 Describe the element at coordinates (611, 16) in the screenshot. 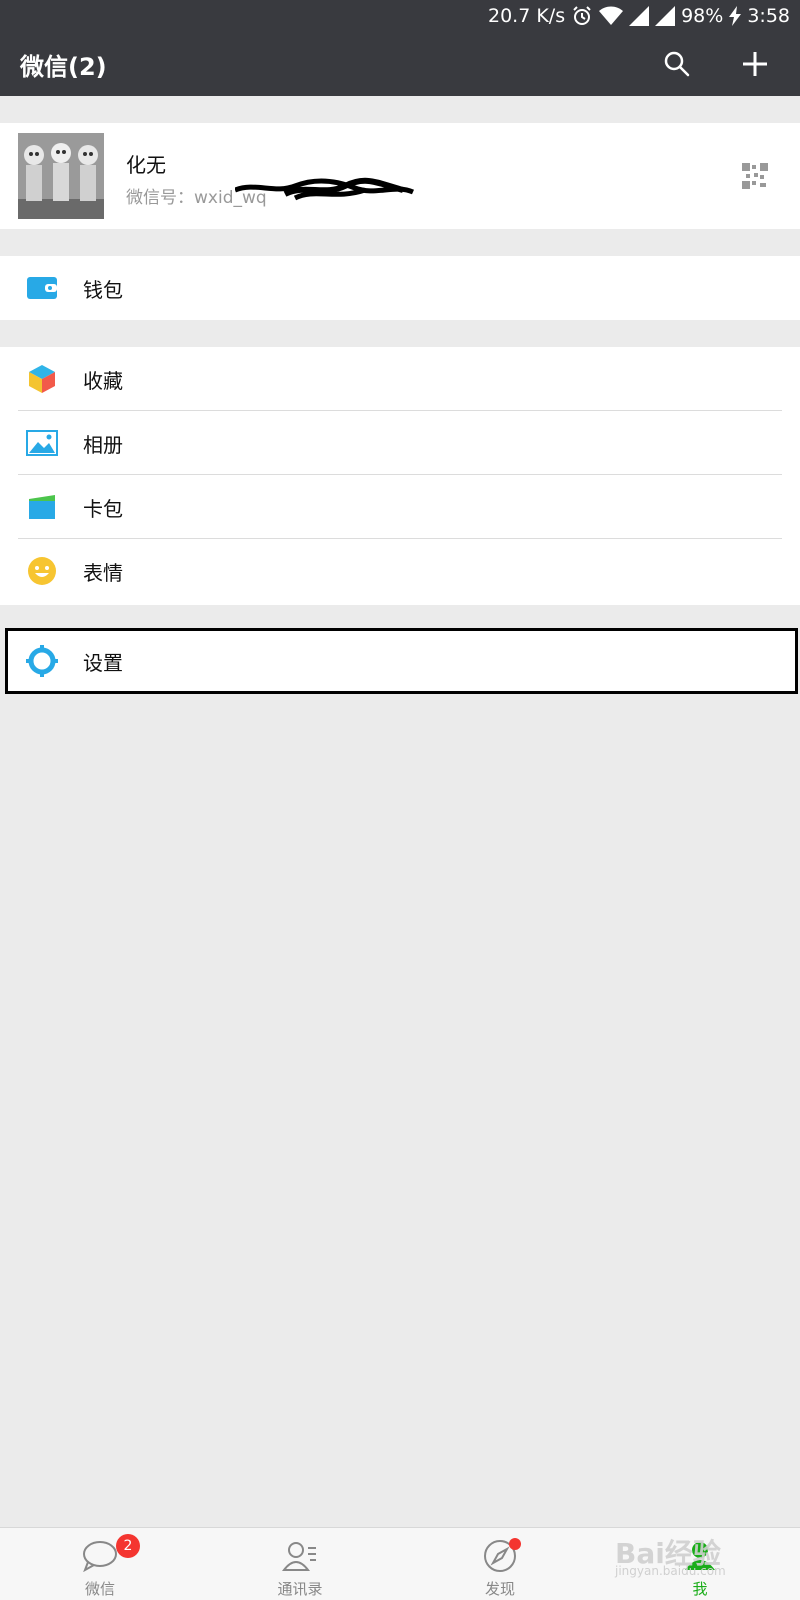

I see `wifi-icon` at that location.